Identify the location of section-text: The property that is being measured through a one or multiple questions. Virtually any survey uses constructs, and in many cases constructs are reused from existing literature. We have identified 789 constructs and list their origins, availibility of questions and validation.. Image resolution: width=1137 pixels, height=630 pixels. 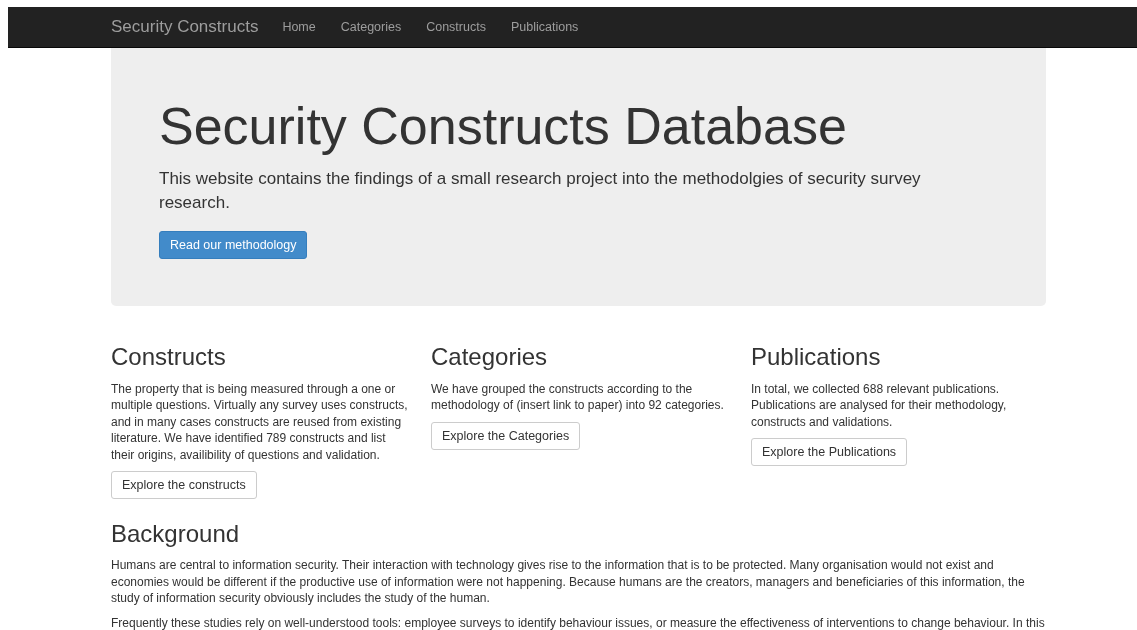
(260, 422).